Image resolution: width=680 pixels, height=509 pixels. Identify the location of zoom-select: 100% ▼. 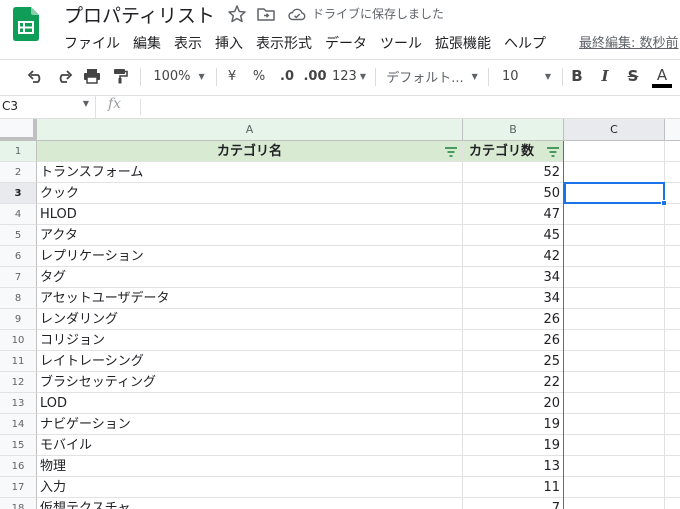
(179, 76).